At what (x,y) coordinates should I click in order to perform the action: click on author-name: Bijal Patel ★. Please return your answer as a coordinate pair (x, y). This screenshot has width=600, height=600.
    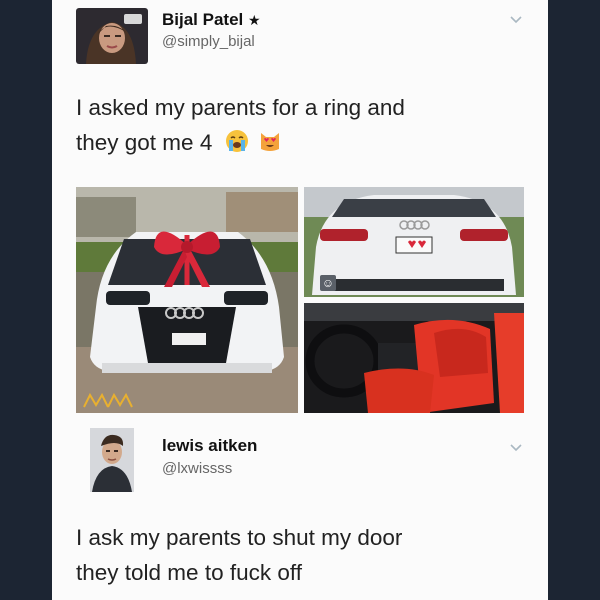
    Looking at the image, I should click on (211, 20).